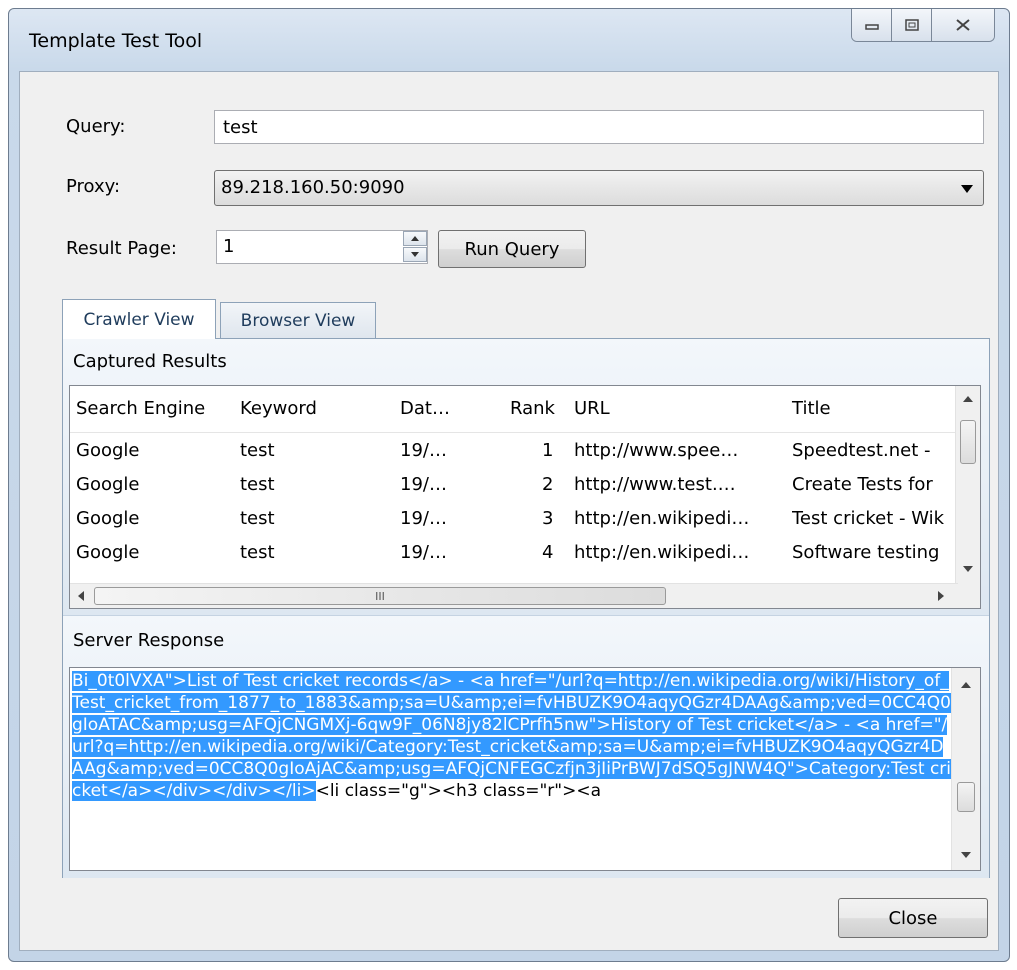 This screenshot has width=1017, height=970. What do you see at coordinates (966, 797) in the screenshot?
I see `response-vscroll-thumb` at bounding box center [966, 797].